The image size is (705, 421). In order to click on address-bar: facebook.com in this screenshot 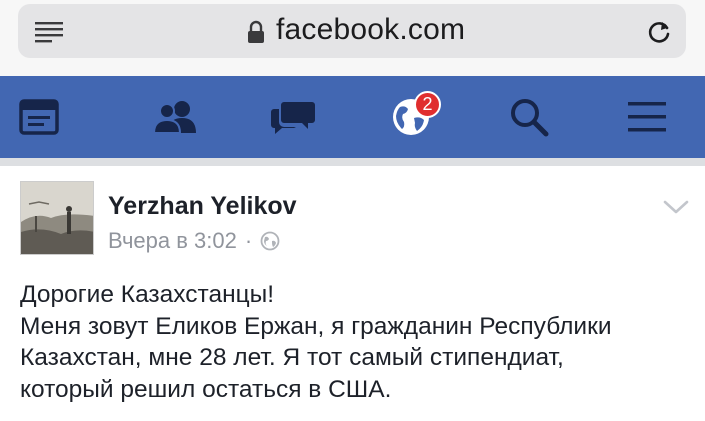, I will do `click(352, 31)`.